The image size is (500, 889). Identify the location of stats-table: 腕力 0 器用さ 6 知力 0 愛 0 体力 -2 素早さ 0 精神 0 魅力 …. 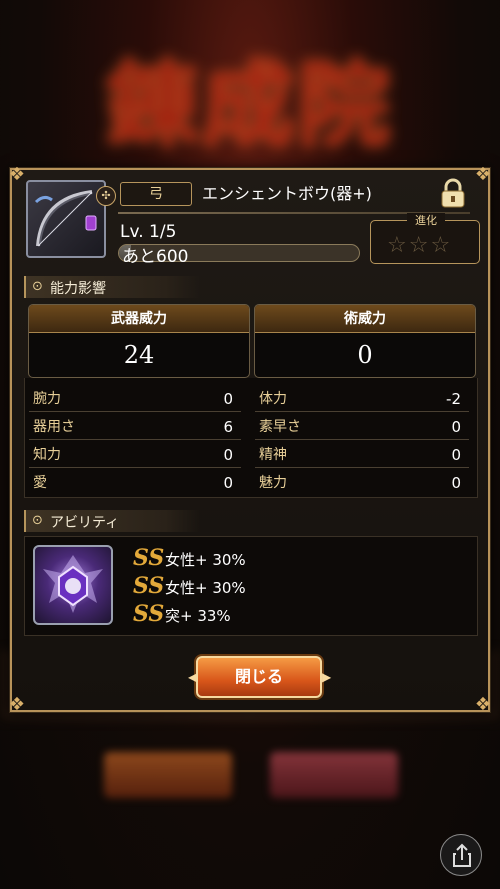
(251, 438).